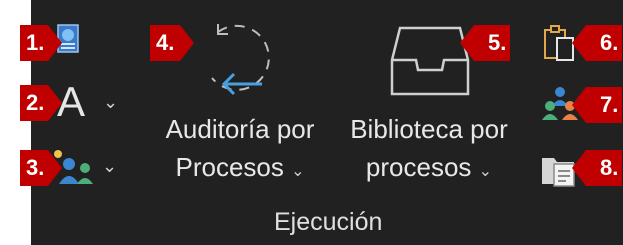 This screenshot has height=245, width=623. I want to click on clipboard-copy-icon, so click(559, 43).